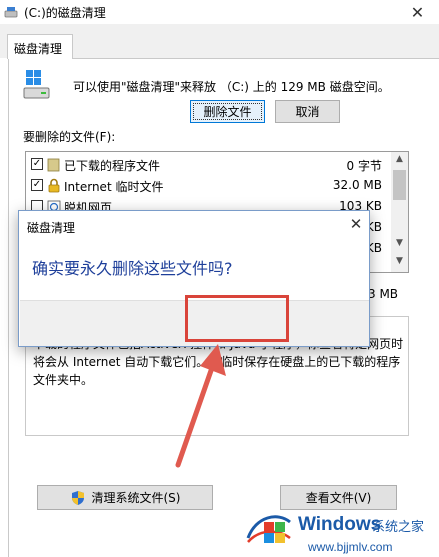 The image size is (439, 557). I want to click on watermark: Windows 系统之家 www.bjjmlv.com, so click(342, 530).